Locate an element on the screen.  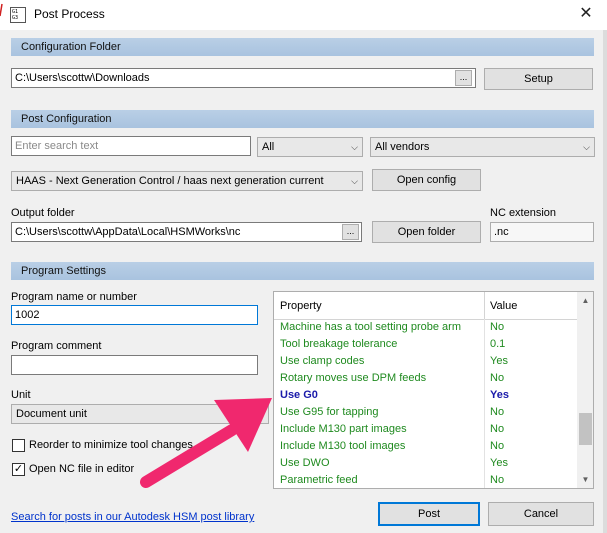
search-input: Enter search text is located at coordinates (131, 146).